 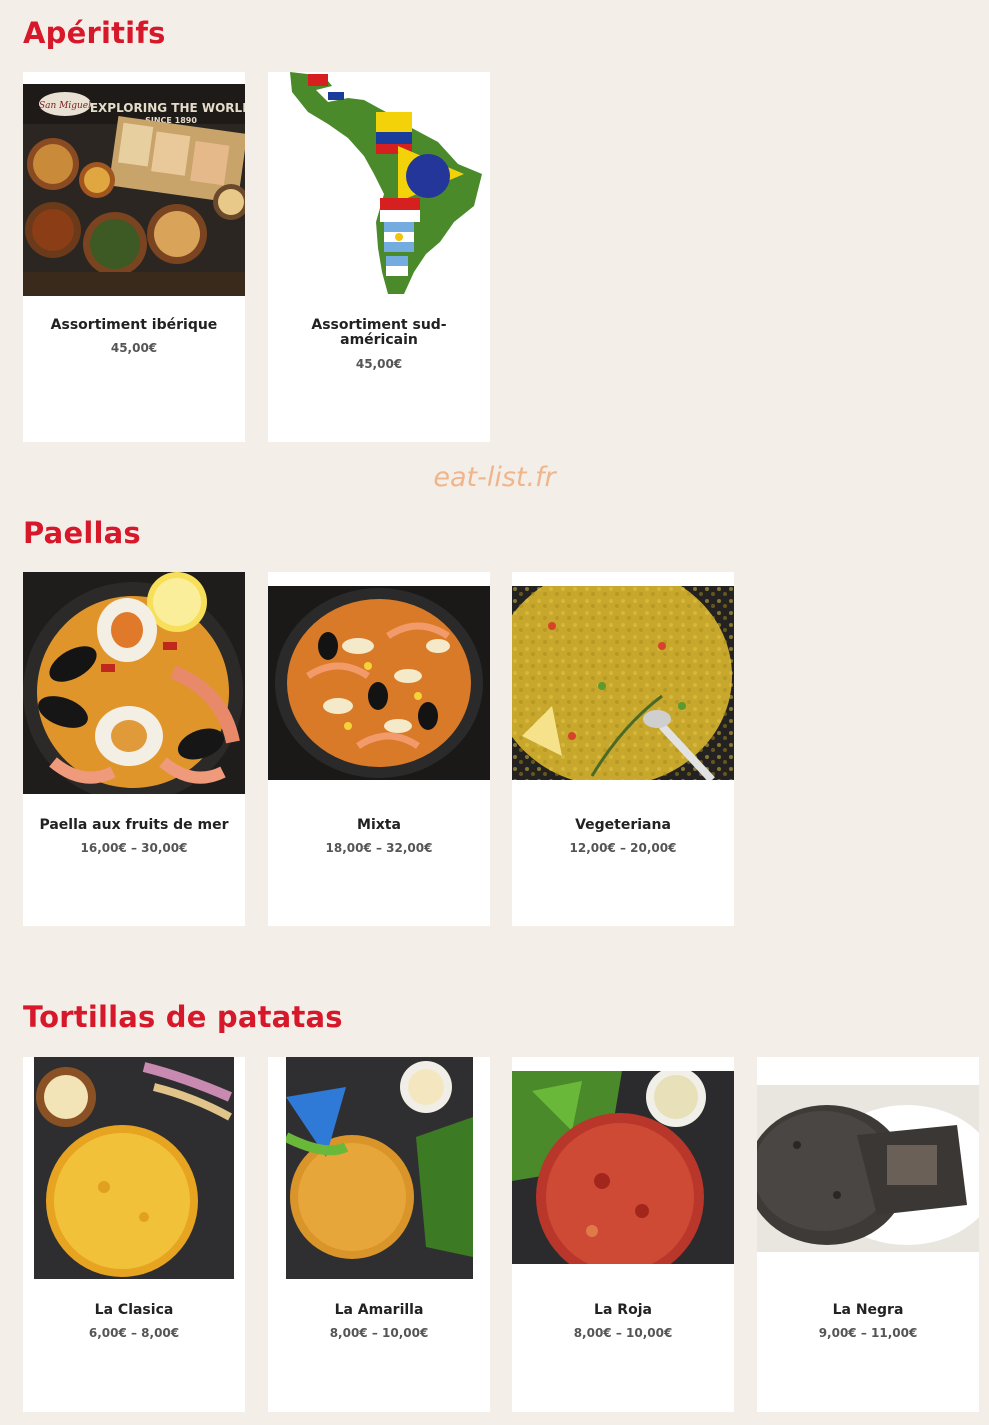 I want to click on product-price: 16,00€ – 30,00€, so click(x=134, y=848).